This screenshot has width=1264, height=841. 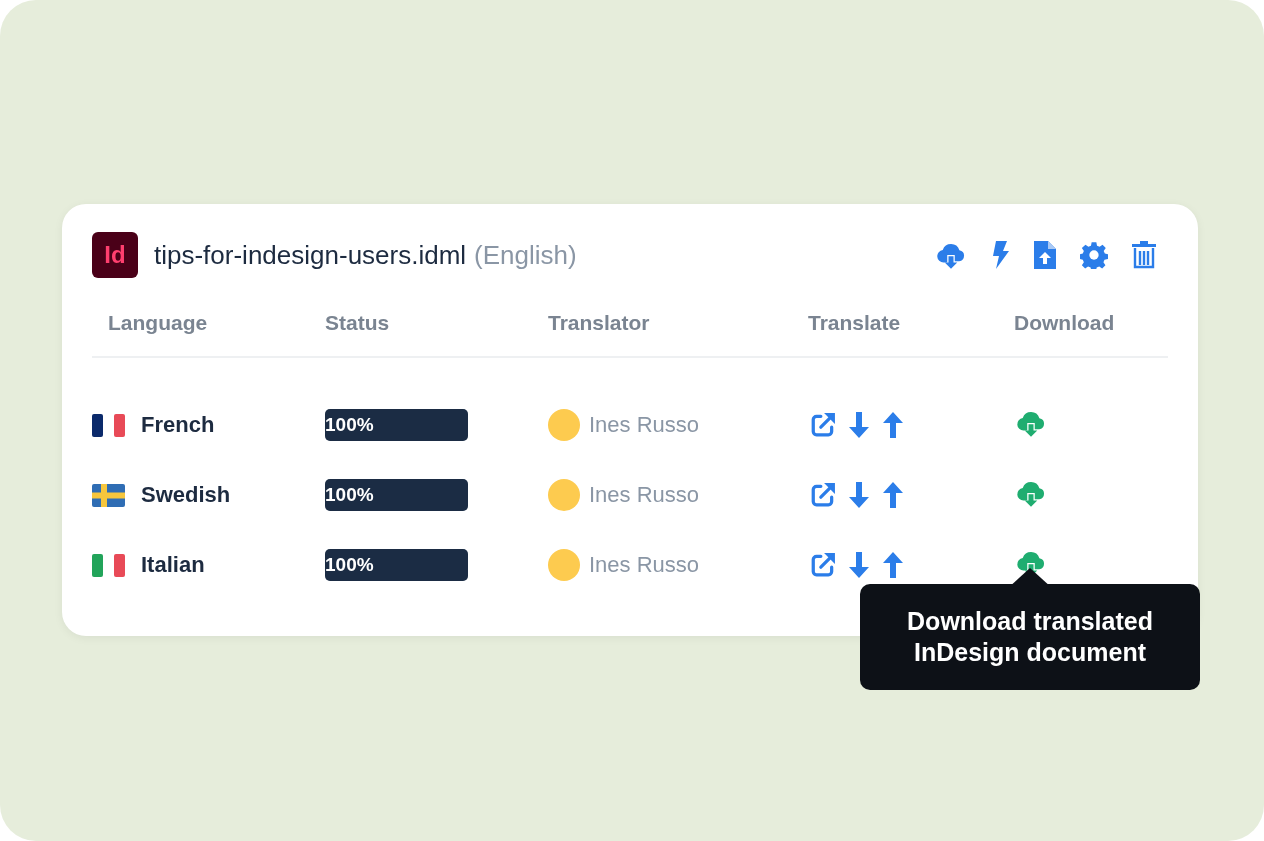 I want to click on column-header: Translator, so click(x=678, y=324).